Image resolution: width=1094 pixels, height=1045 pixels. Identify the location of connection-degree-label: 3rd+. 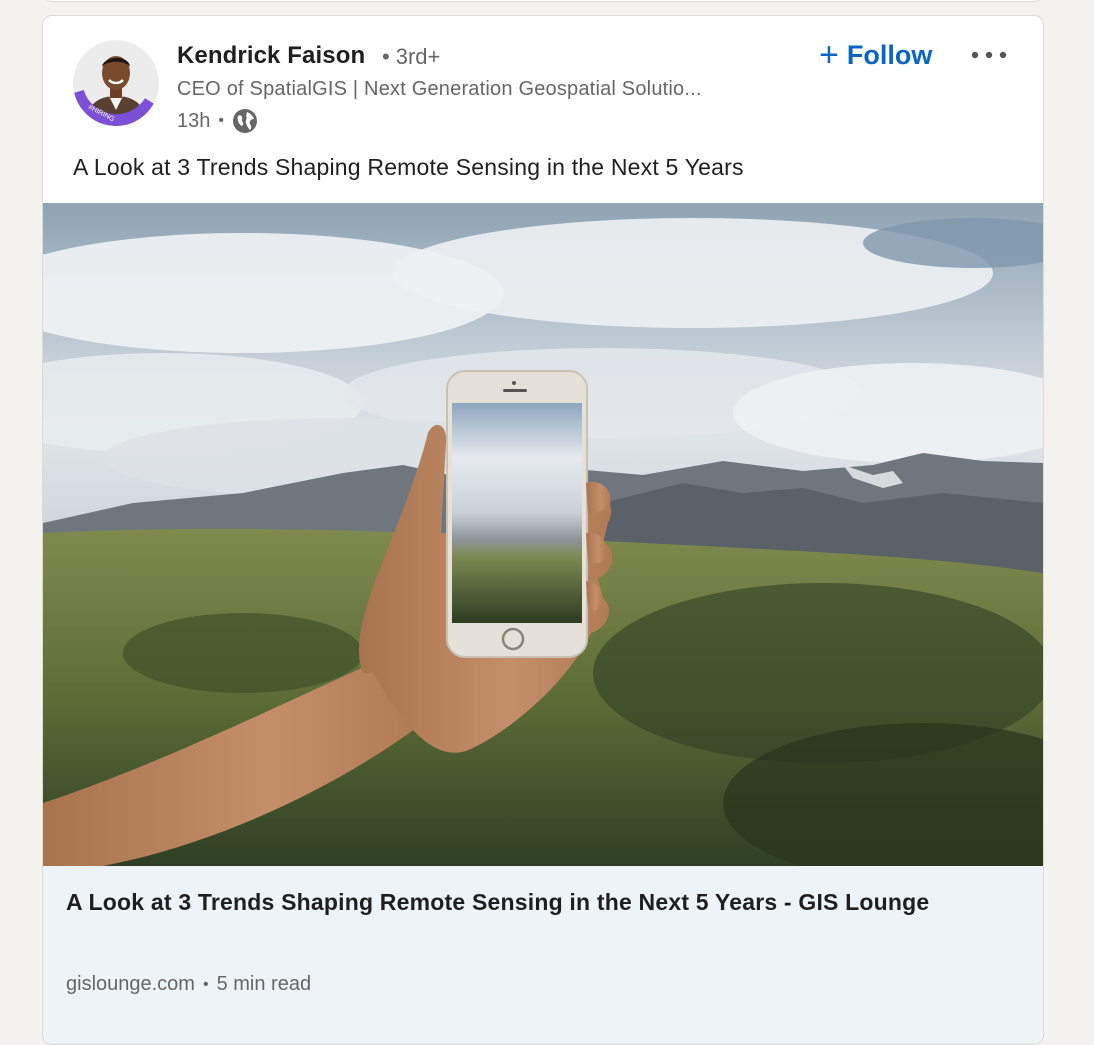
(418, 56).